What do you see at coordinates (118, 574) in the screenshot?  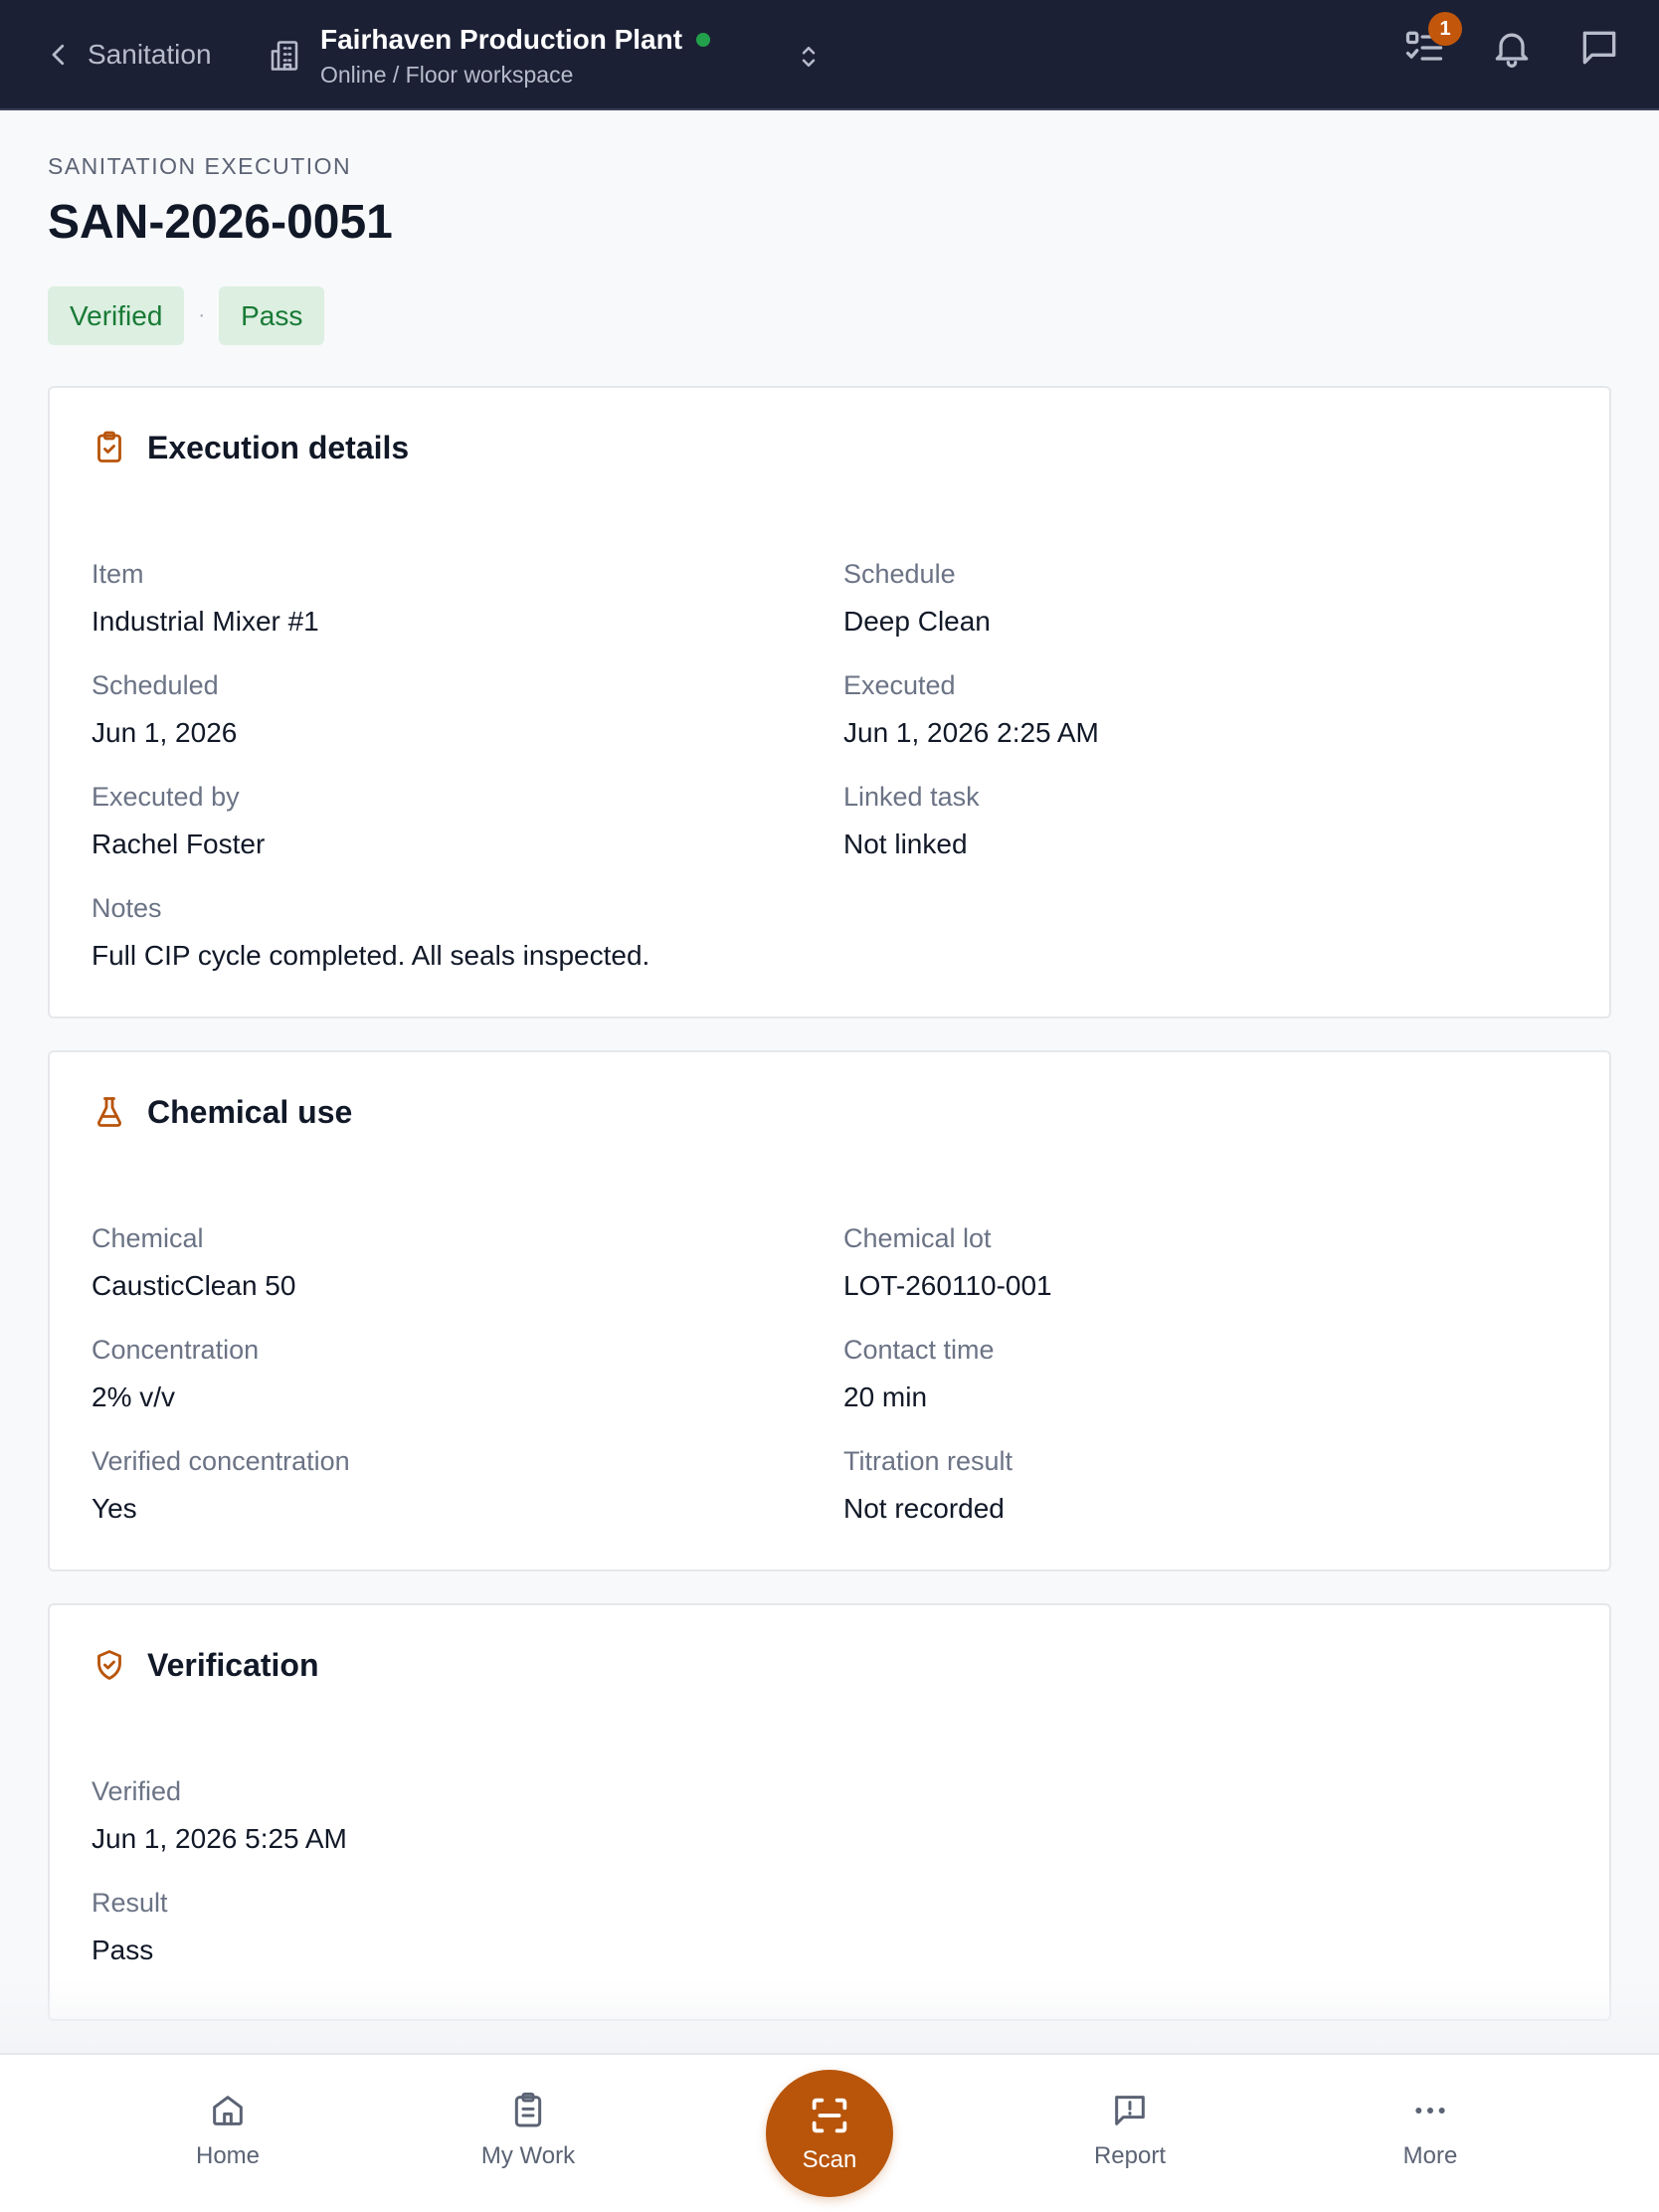 I see `field-label: Item` at bounding box center [118, 574].